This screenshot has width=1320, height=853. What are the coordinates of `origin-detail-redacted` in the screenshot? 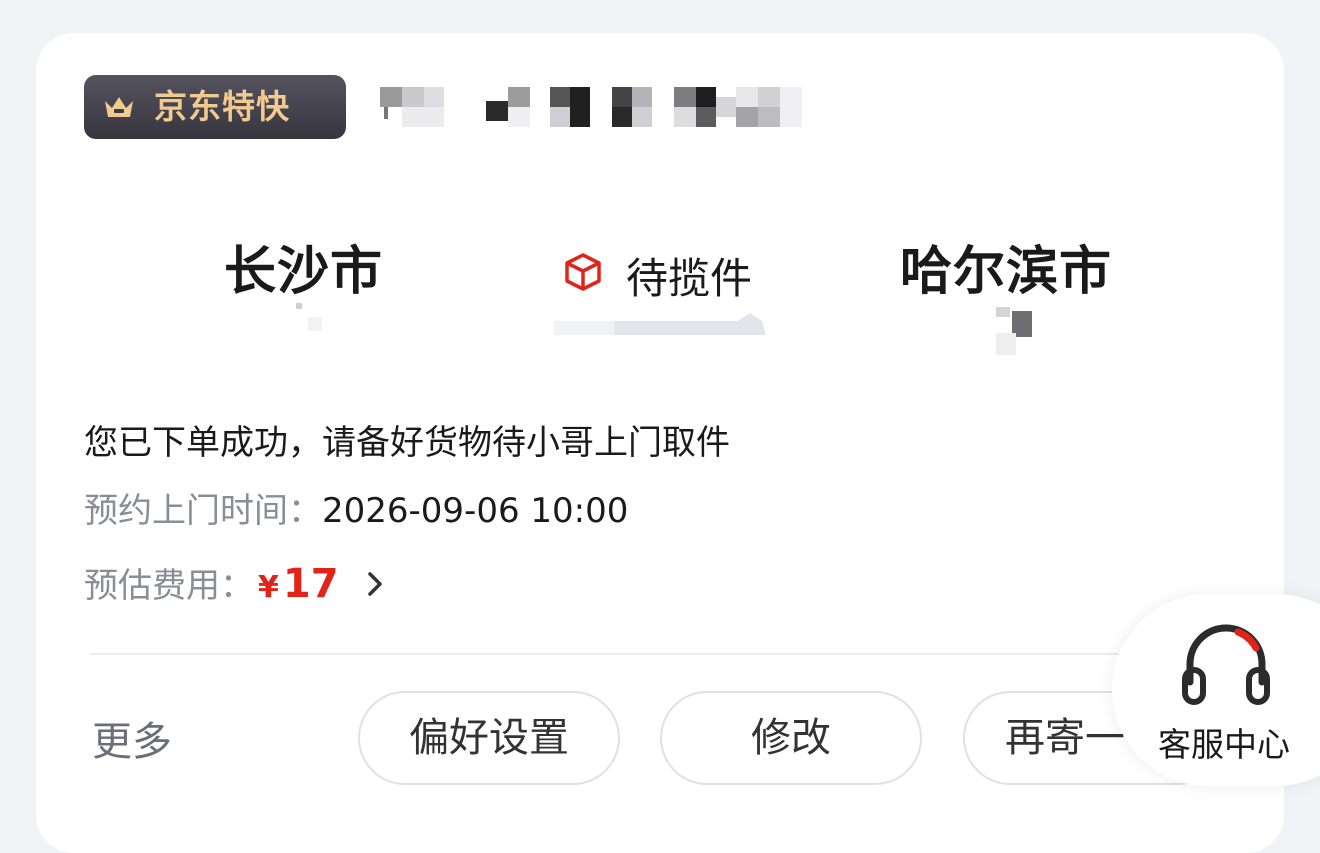 It's located at (299, 306).